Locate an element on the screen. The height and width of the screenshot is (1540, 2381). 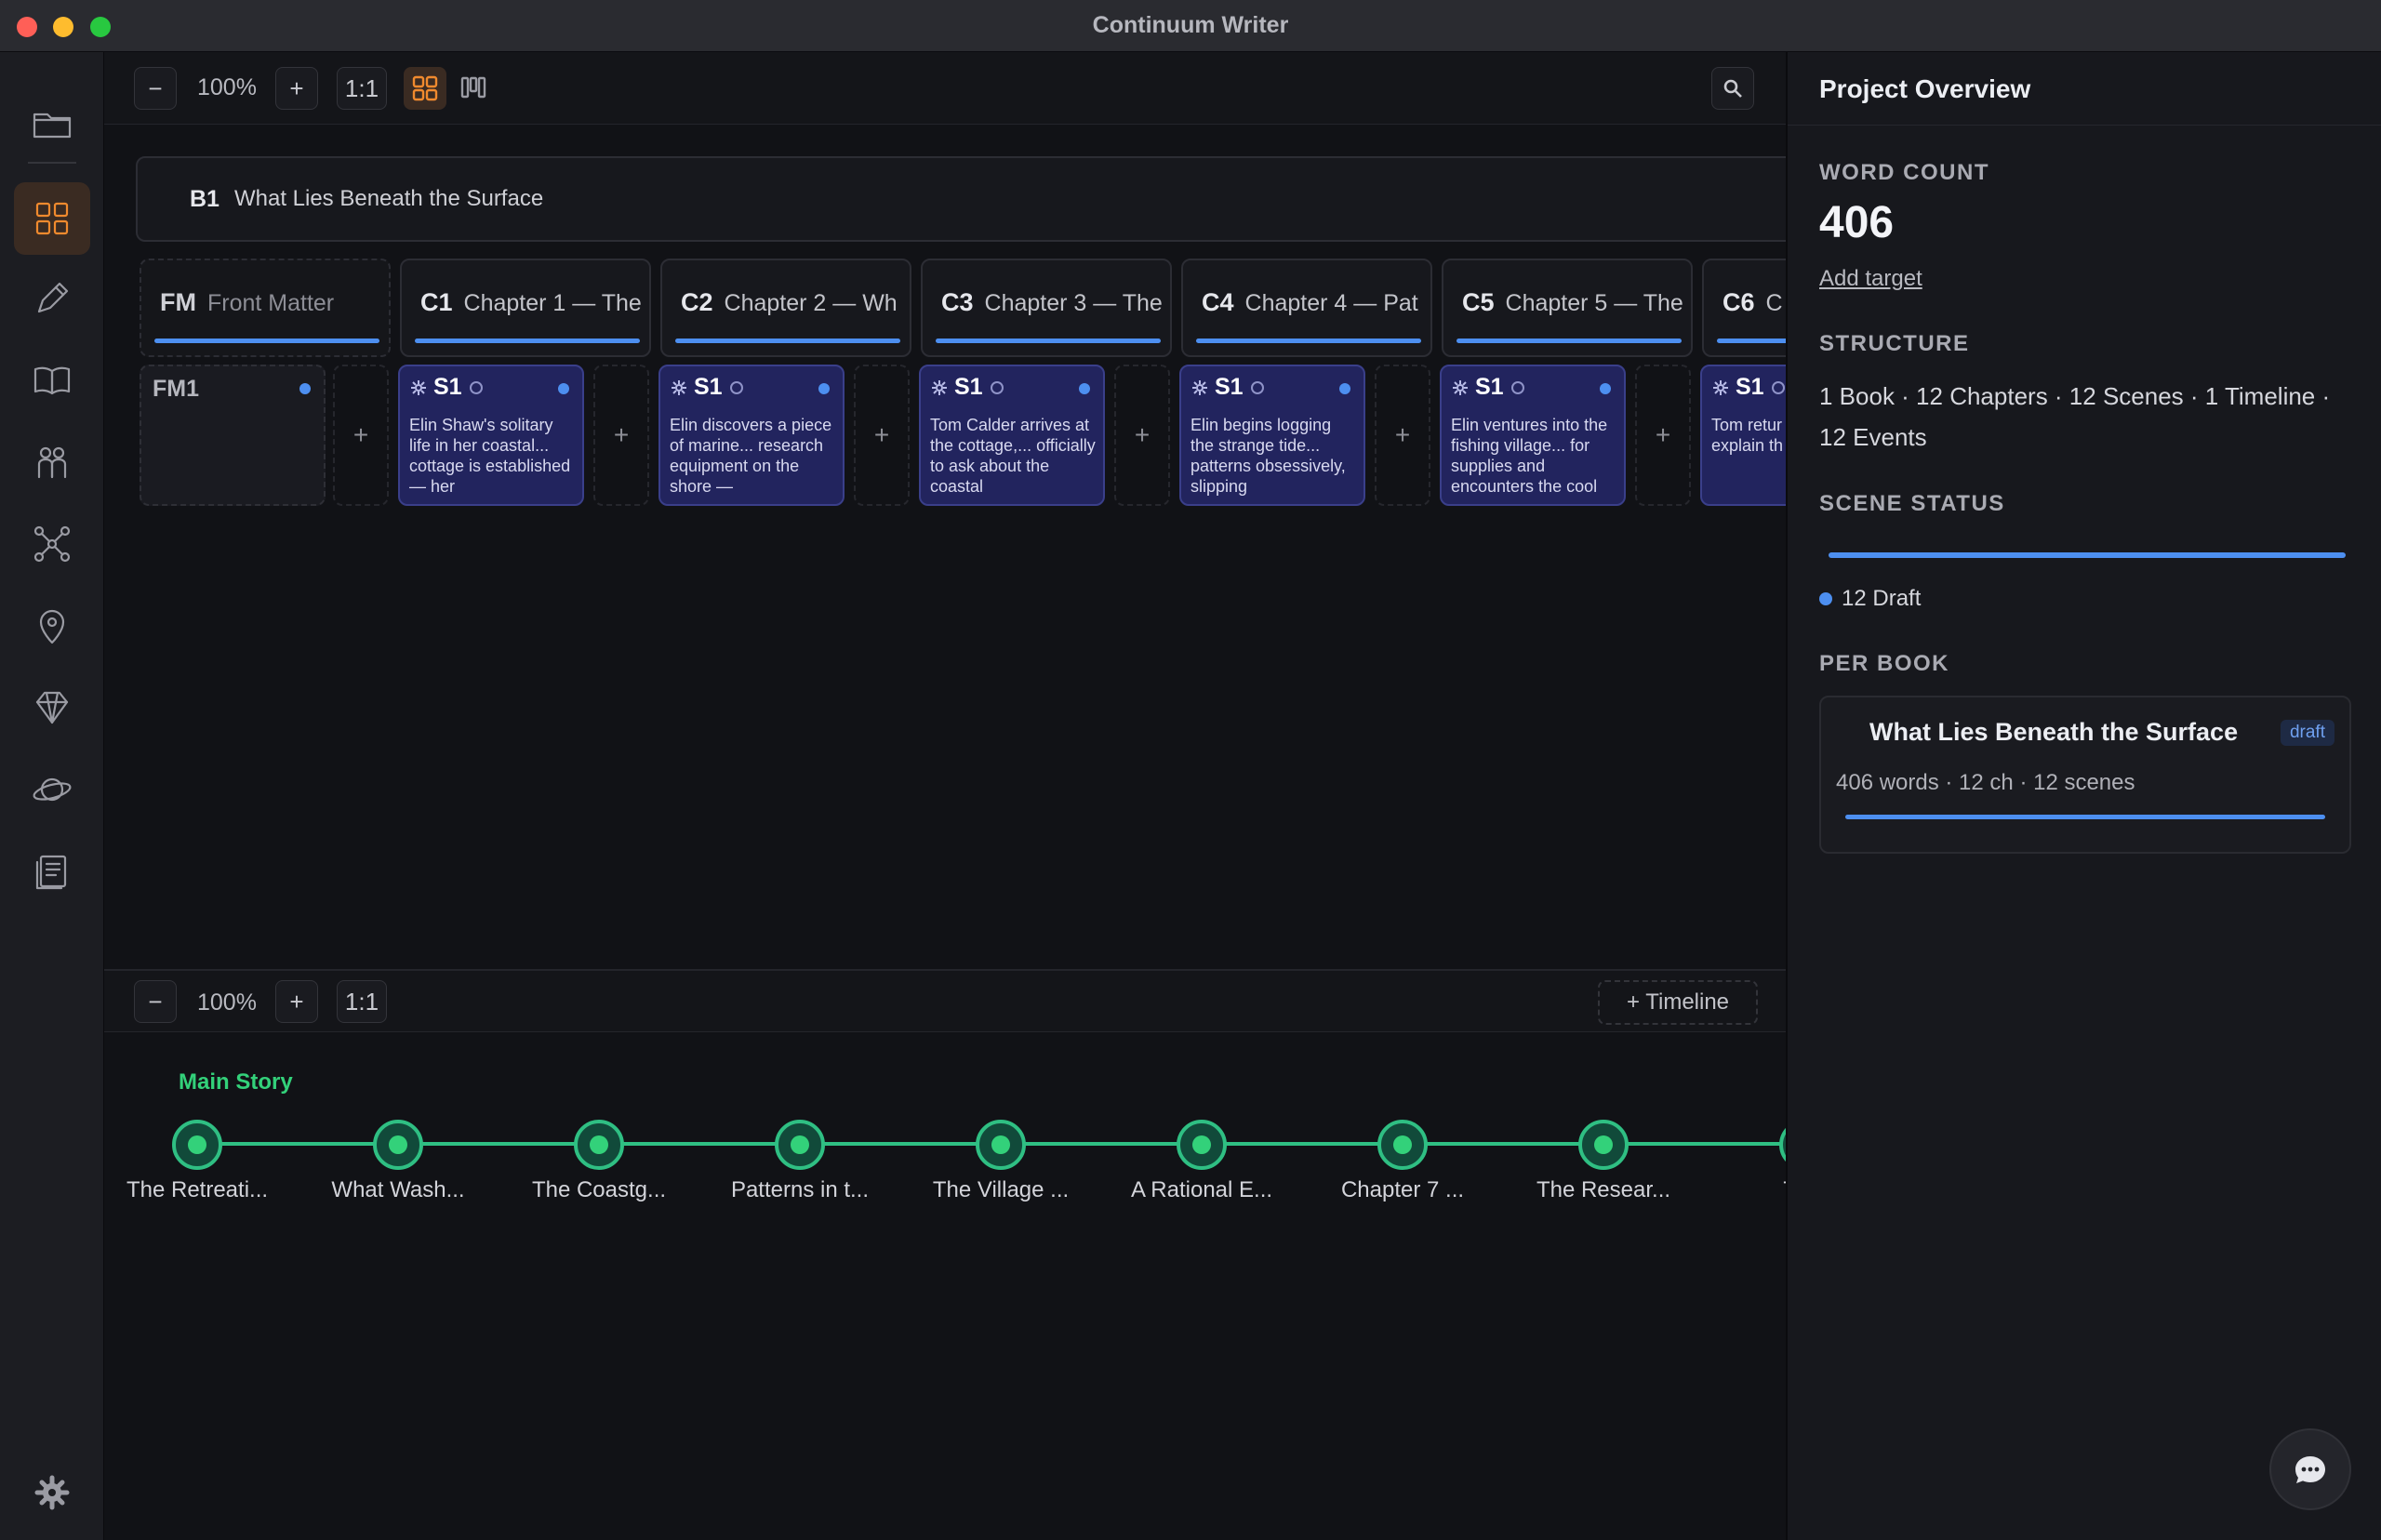
sidebar-item-worlds is located at coordinates (52, 789).